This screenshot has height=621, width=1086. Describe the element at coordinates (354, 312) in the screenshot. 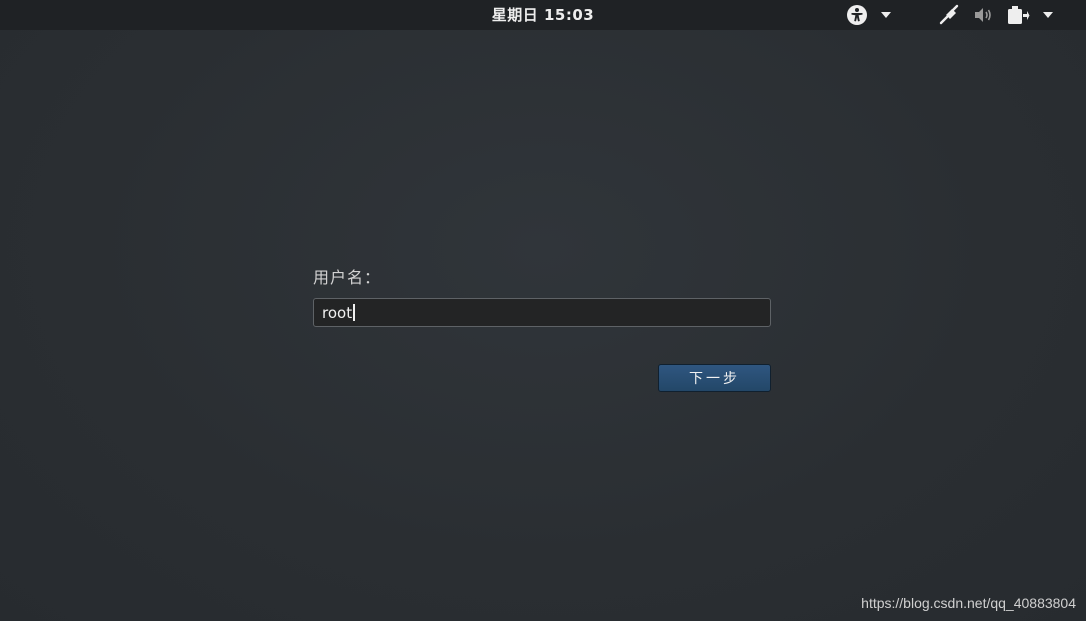

I see `text-caret` at that location.